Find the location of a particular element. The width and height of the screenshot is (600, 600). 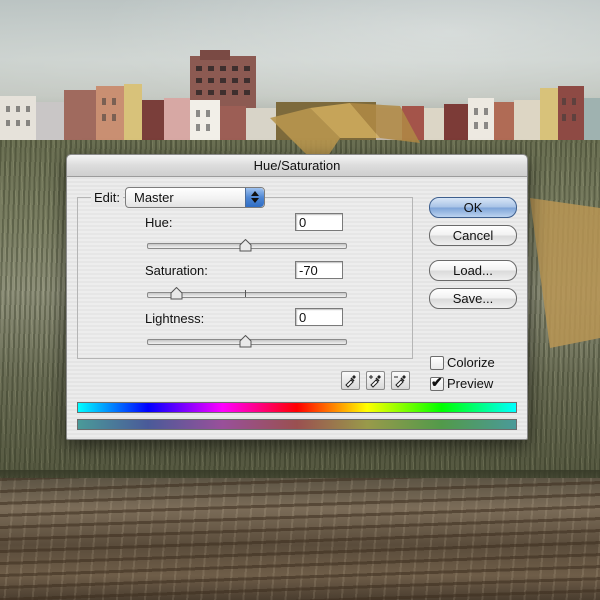

saturation-label: Saturation: is located at coordinates (176, 270).